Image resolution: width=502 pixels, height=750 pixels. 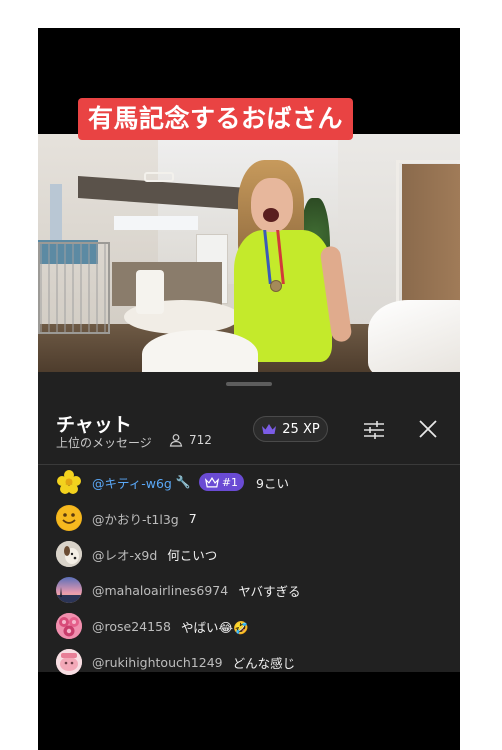 I want to click on medal, so click(x=276, y=286).